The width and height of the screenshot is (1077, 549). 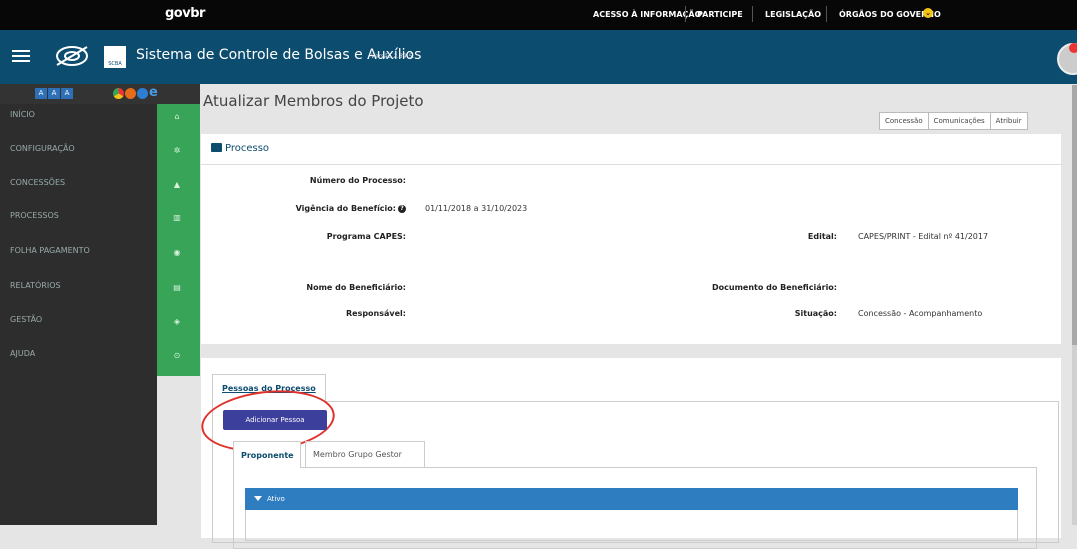 I want to click on firefox-icon, so click(x=130, y=93).